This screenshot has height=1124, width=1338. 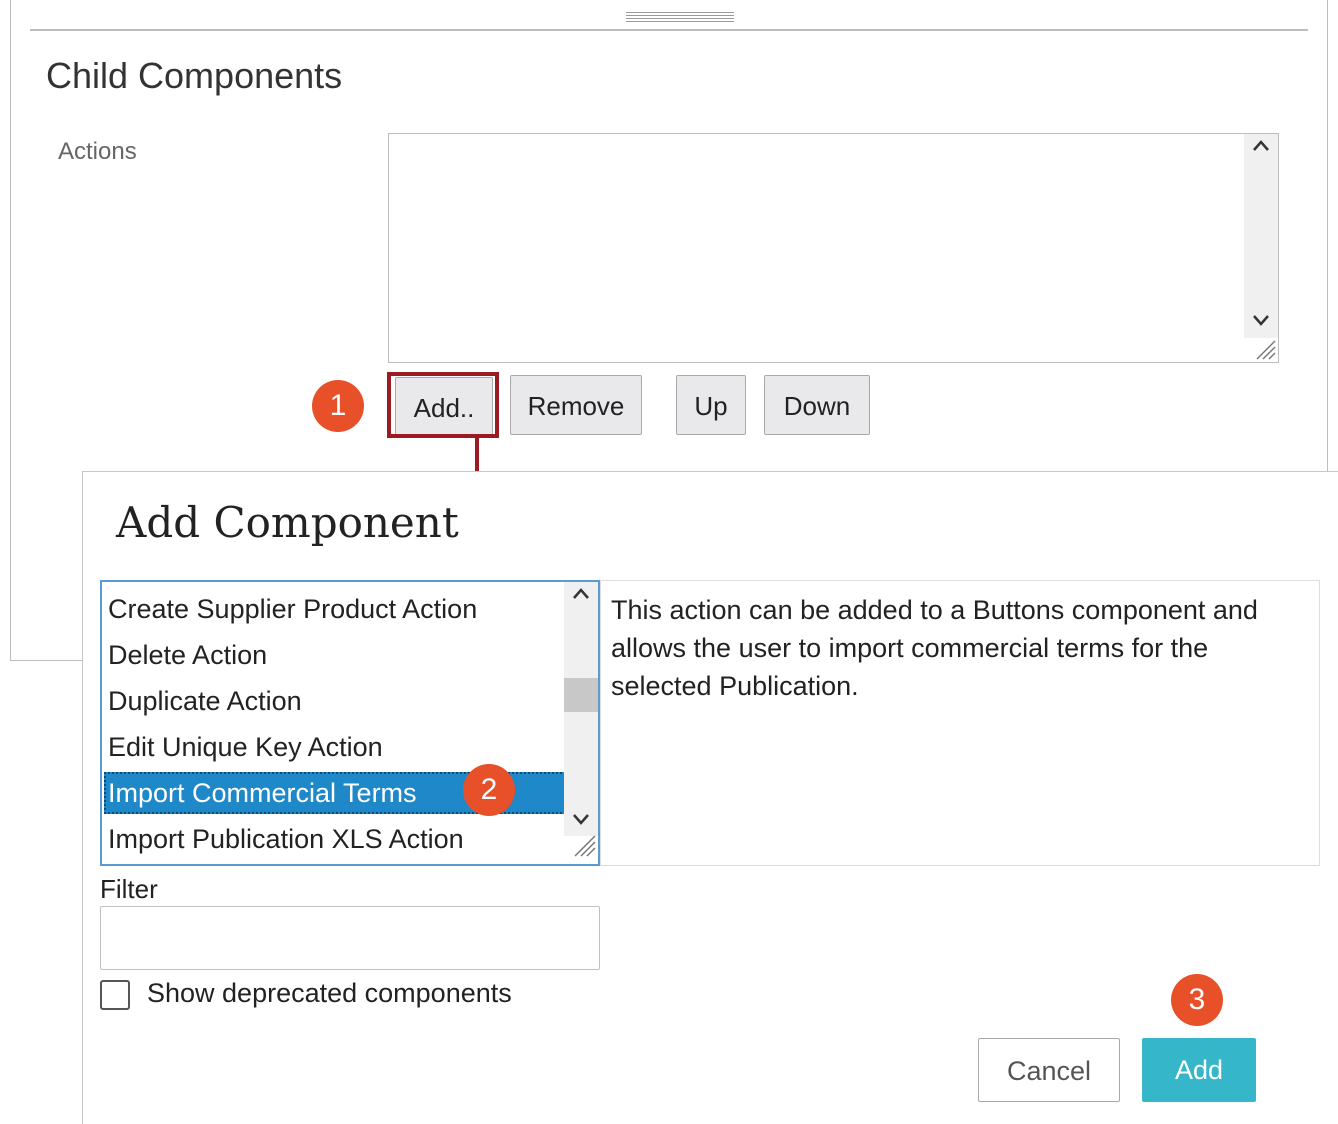 What do you see at coordinates (833, 248) in the screenshot?
I see `actions-list` at bounding box center [833, 248].